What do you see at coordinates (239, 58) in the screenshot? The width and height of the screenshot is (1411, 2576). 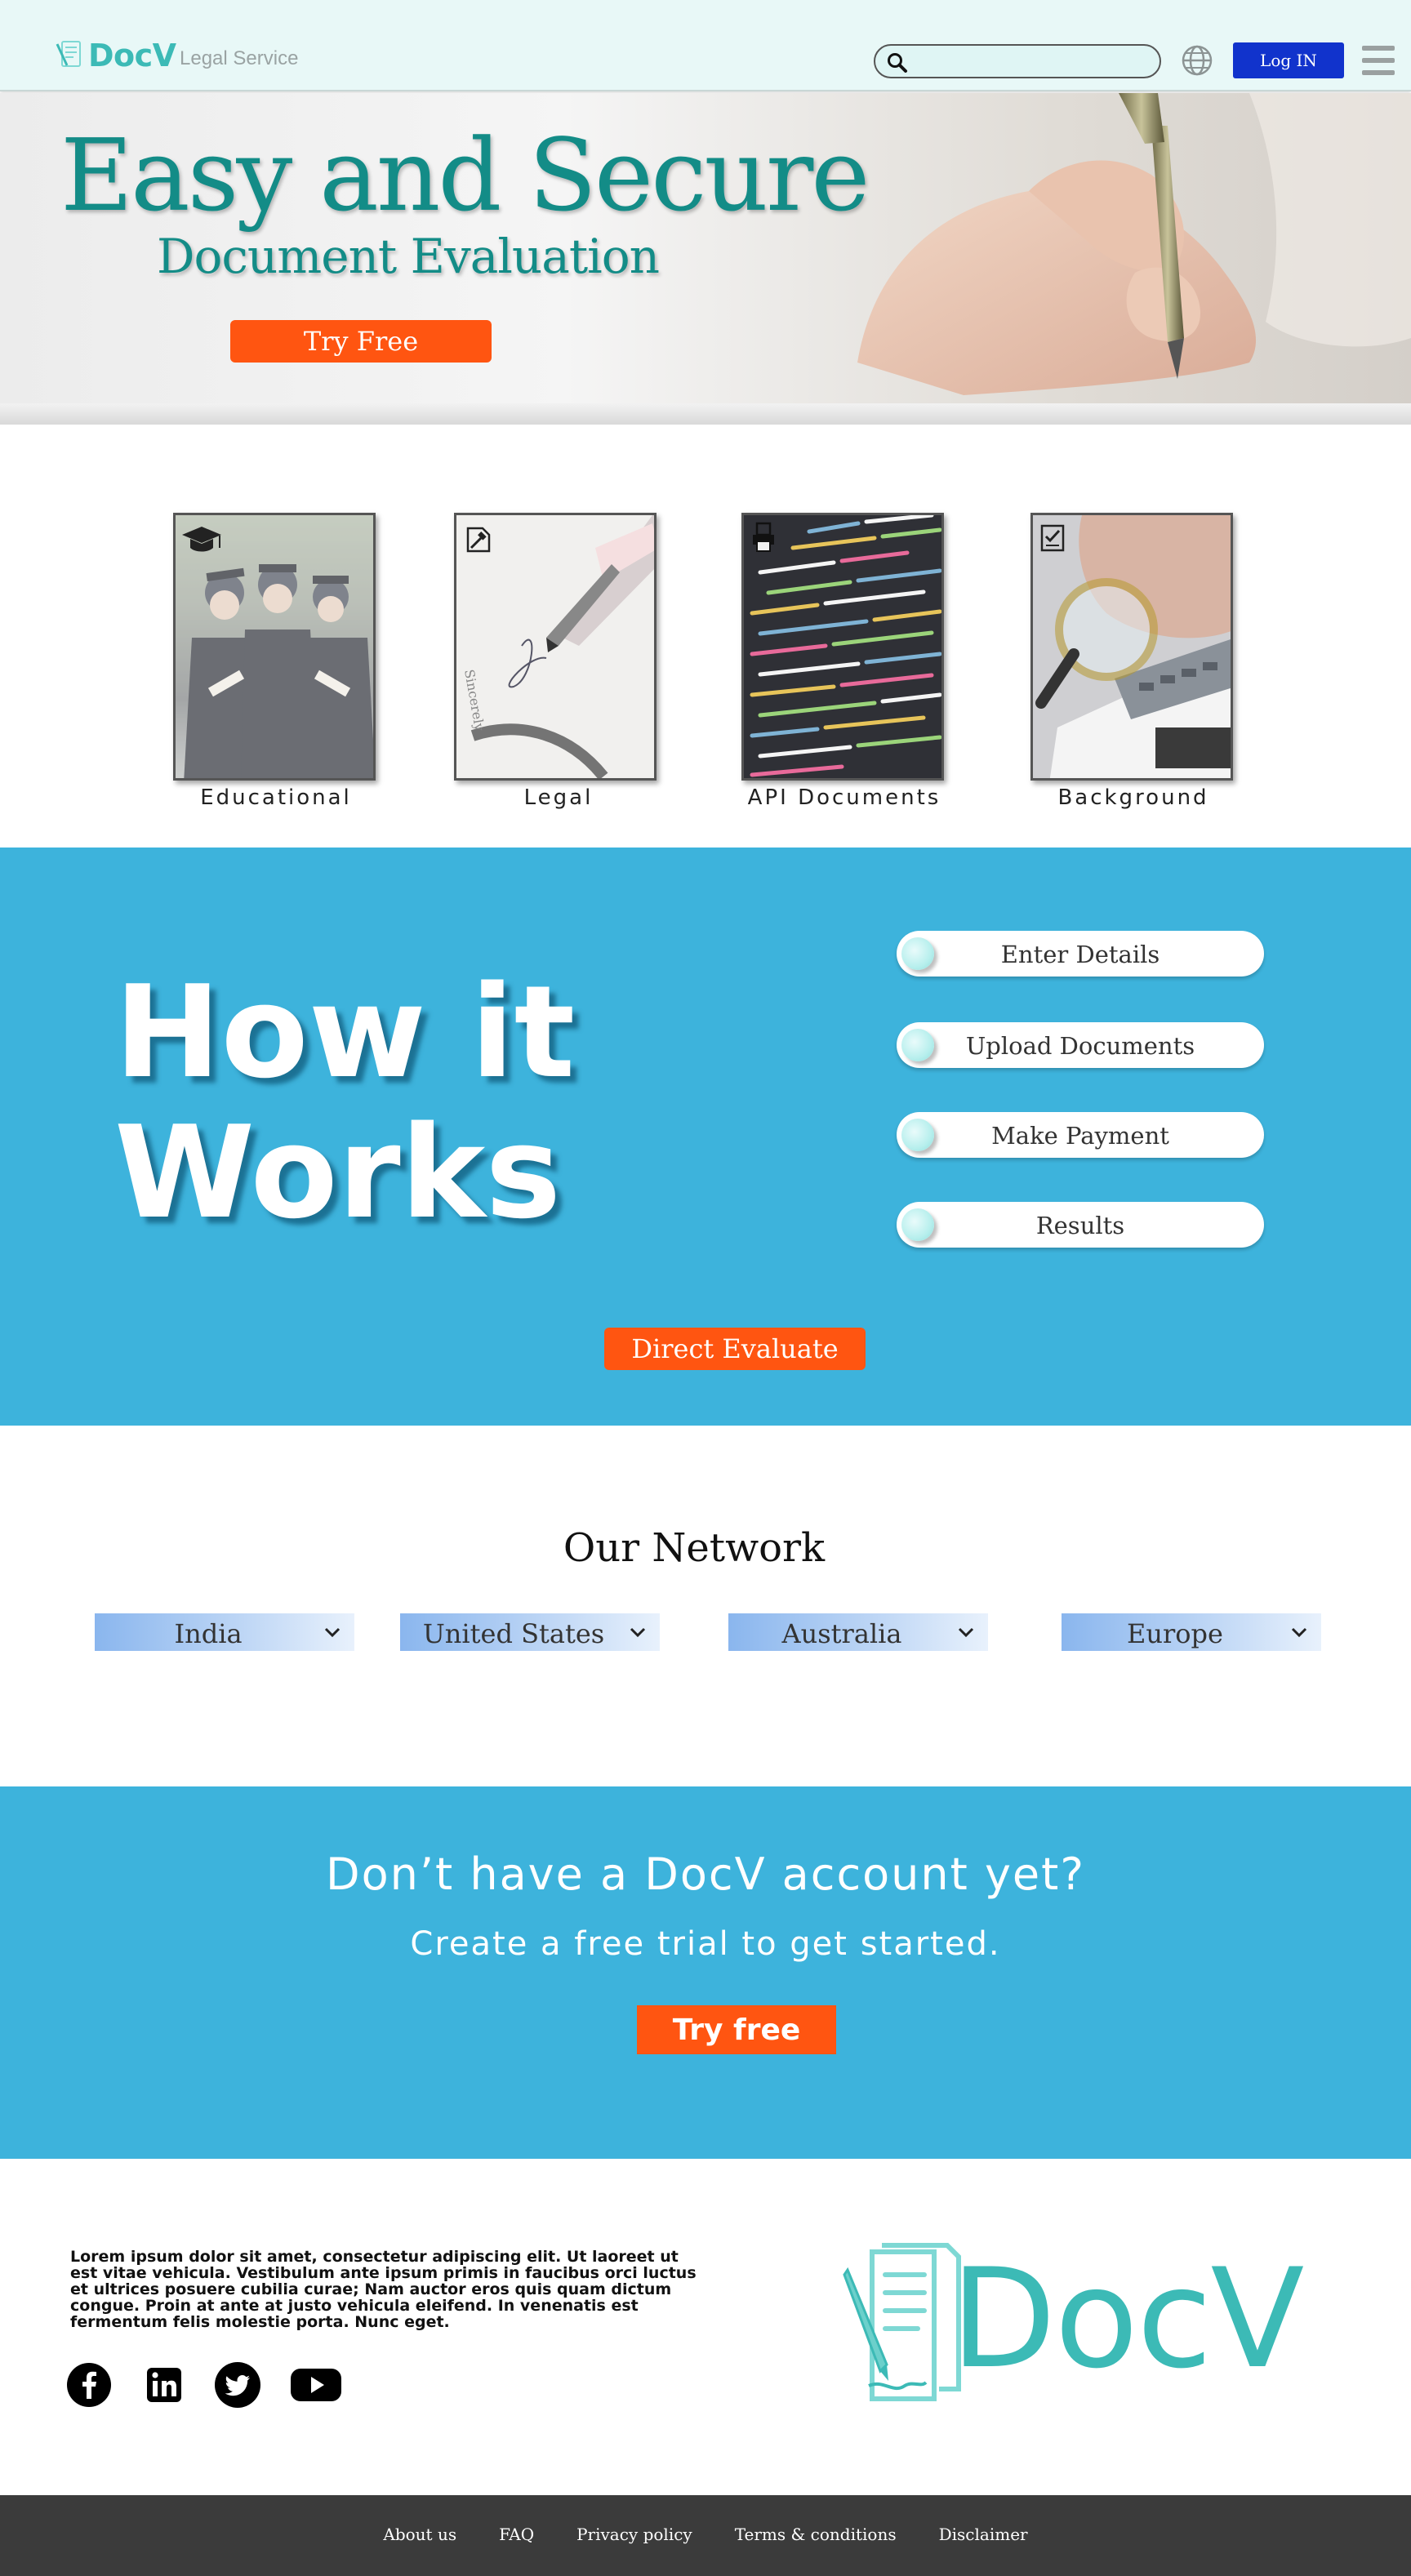 I see `tagline: Legal Service` at bounding box center [239, 58].